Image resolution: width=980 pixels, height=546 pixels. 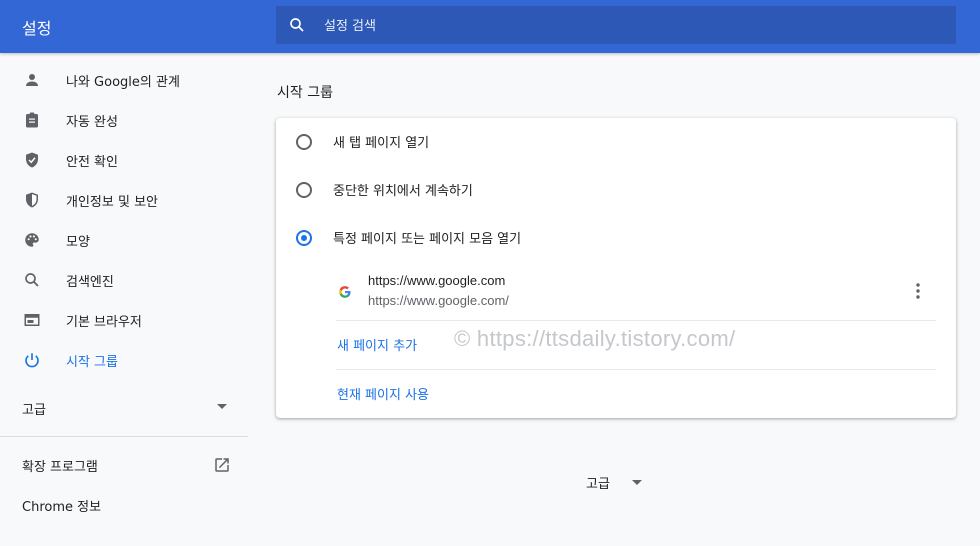 What do you see at coordinates (377, 344) in the screenshot?
I see `add-page-button: 새 페이지 추가` at bounding box center [377, 344].